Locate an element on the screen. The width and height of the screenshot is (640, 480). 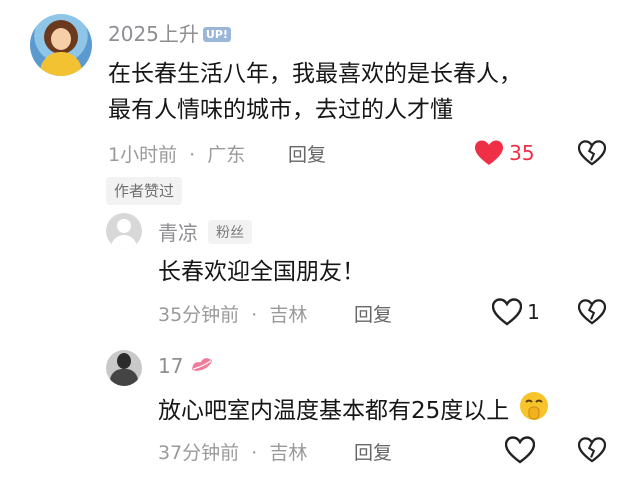
reply-meta: 35分钟前 · 吉林 is located at coordinates (232, 313).